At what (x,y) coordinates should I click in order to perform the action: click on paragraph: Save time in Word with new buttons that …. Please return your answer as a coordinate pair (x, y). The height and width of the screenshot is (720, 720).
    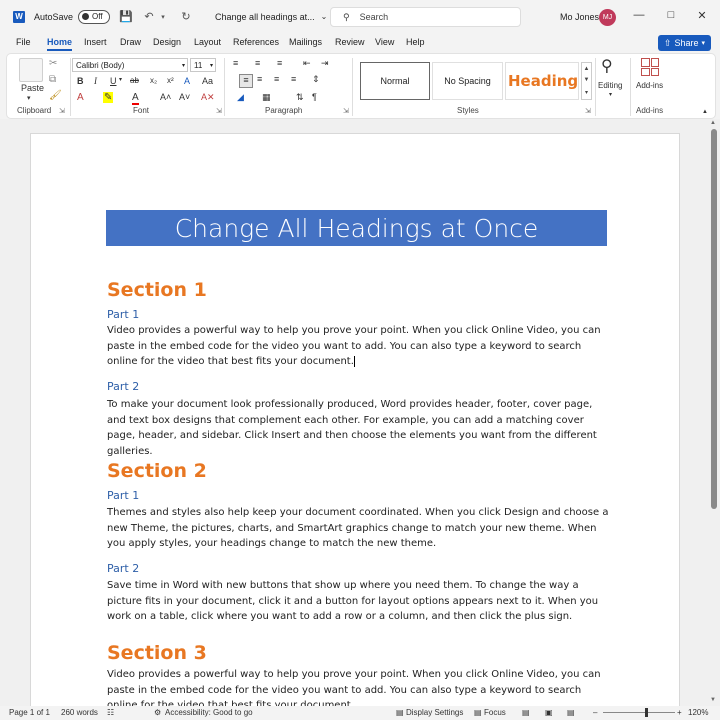
    Looking at the image, I should click on (358, 601).